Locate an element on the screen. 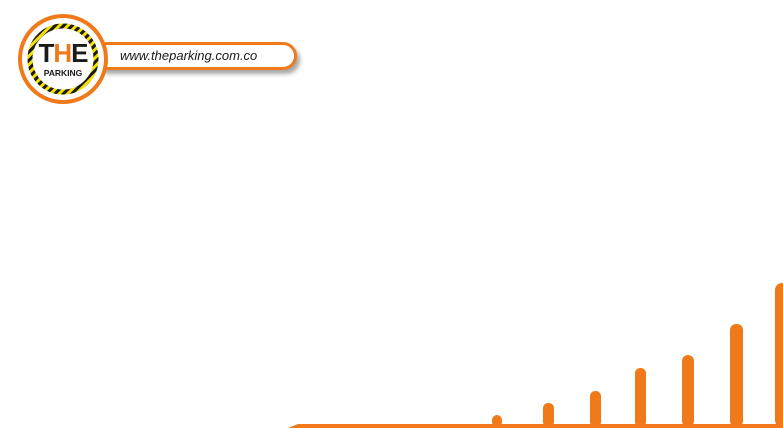 The image size is (783, 428). graphic-baseline is located at coordinates (535, 426).